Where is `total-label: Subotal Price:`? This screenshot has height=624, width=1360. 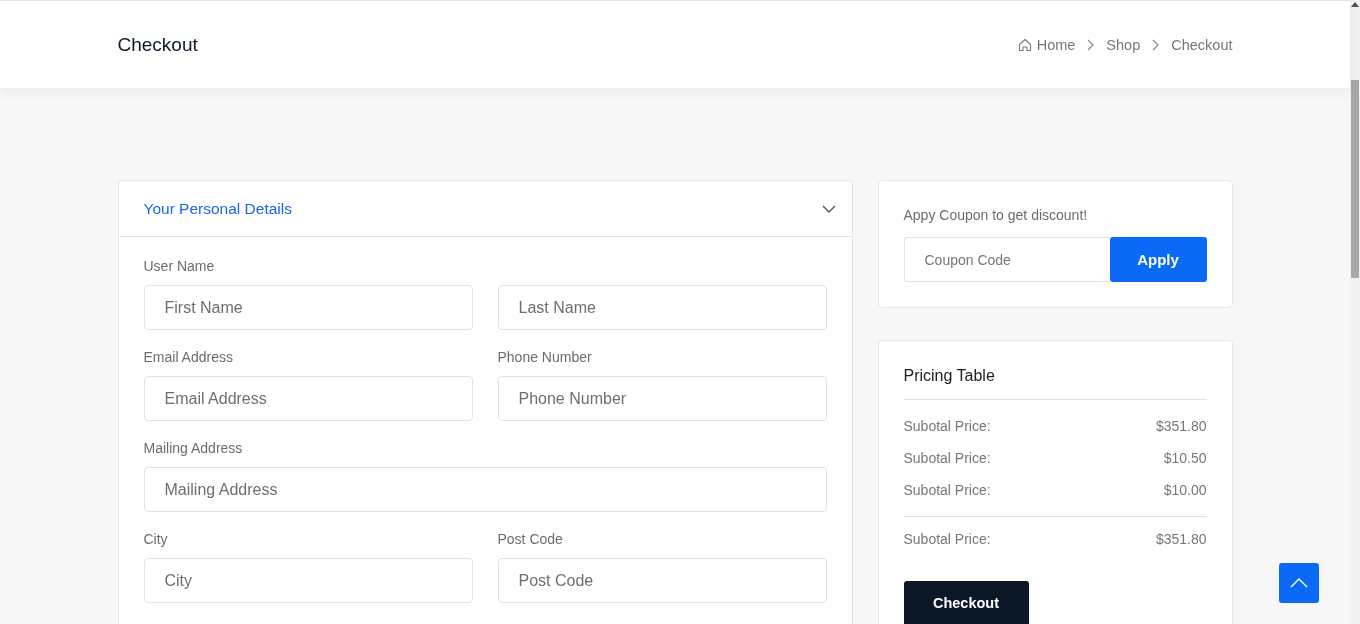
total-label: Subotal Price: is located at coordinates (947, 539).